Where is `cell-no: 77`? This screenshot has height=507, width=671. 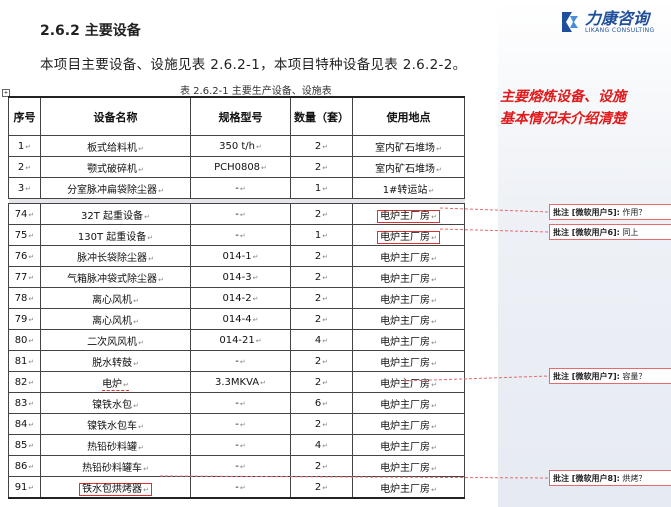
cell-no: 77 is located at coordinates (24, 277).